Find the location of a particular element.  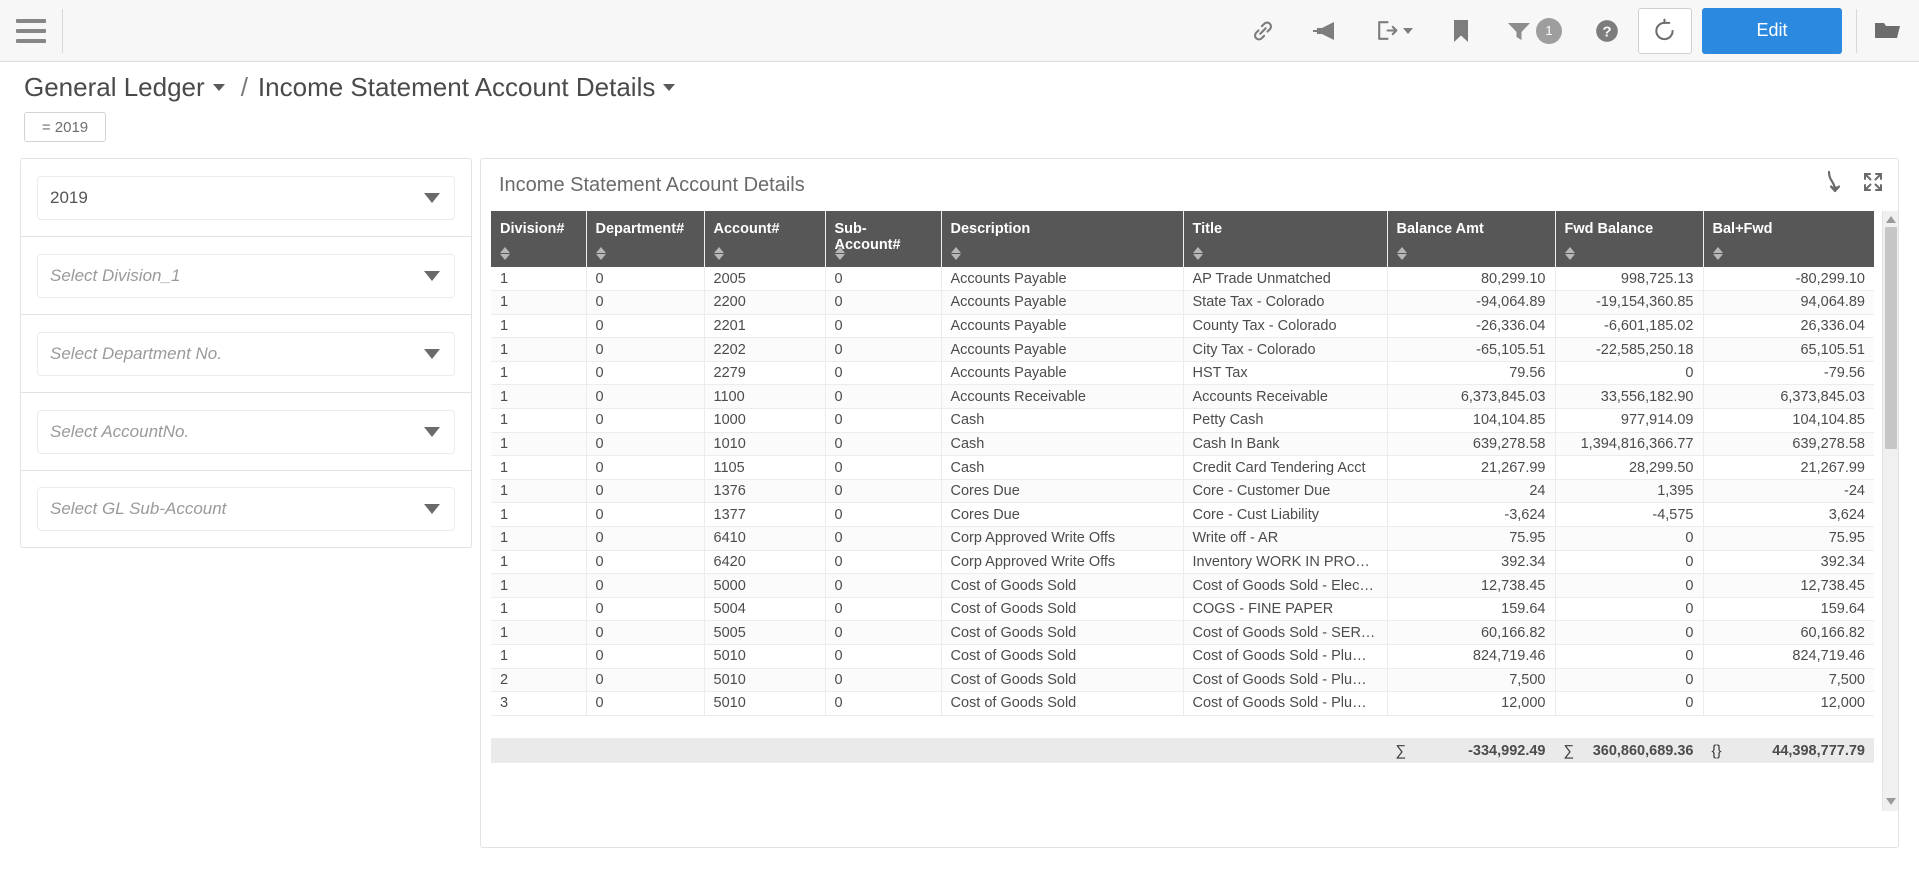

division-select-value: Select Division_1 is located at coordinates (115, 275).